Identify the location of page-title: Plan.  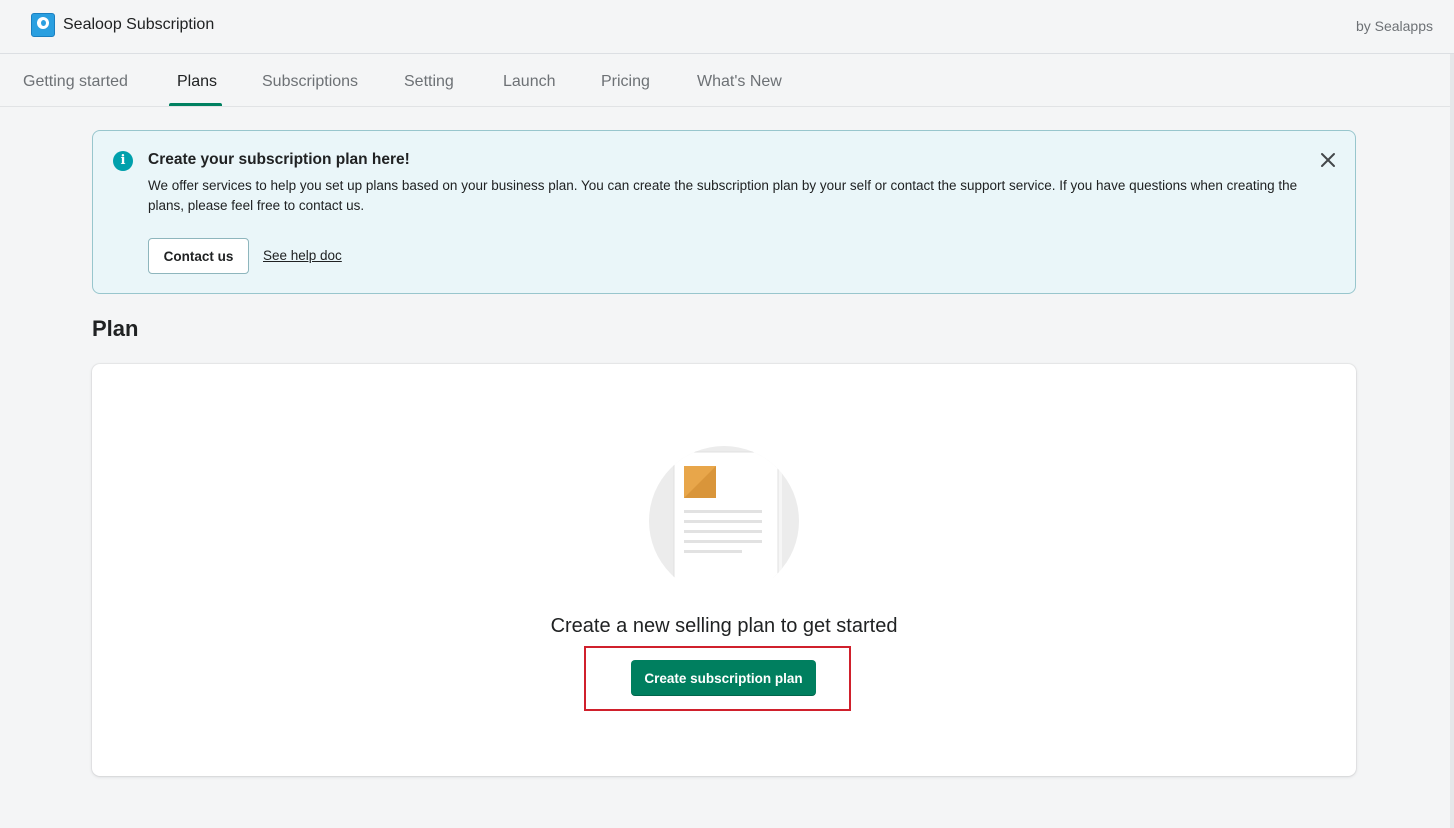
(115, 328).